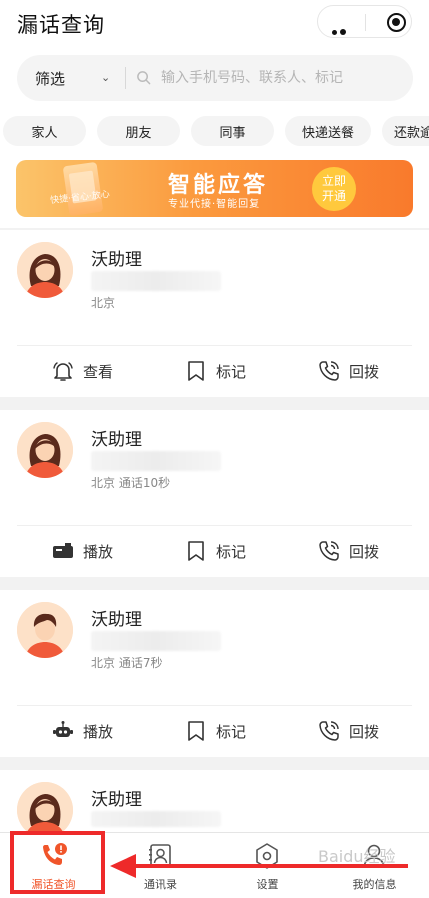  I want to click on call-meta: 北京 通话10秒, so click(131, 483).